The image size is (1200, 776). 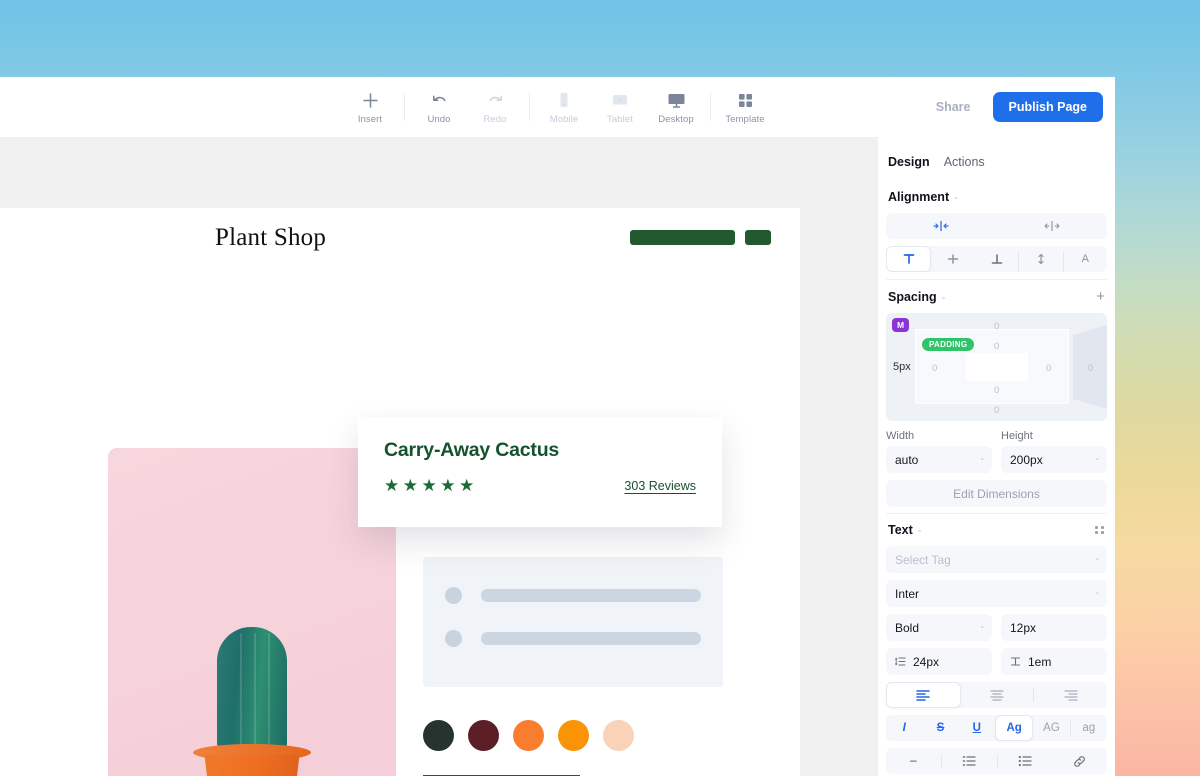 I want to click on color-swatch-group, so click(x=528, y=735).